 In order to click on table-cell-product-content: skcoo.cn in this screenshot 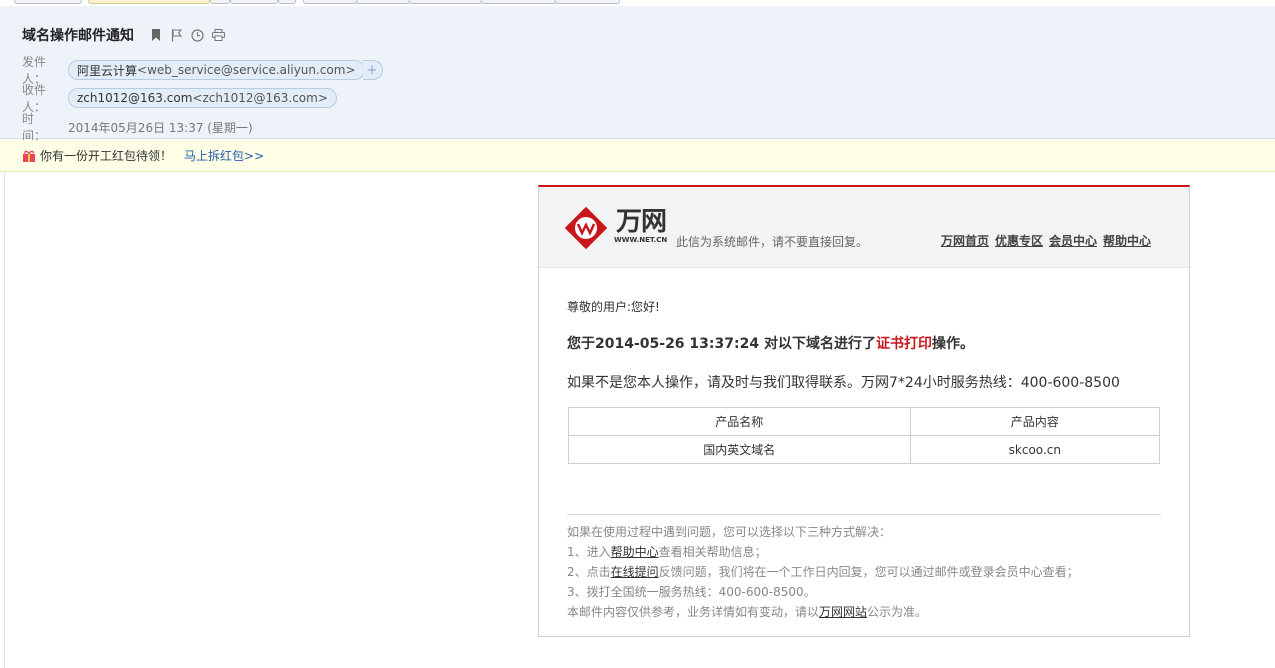, I will do `click(1035, 449)`.